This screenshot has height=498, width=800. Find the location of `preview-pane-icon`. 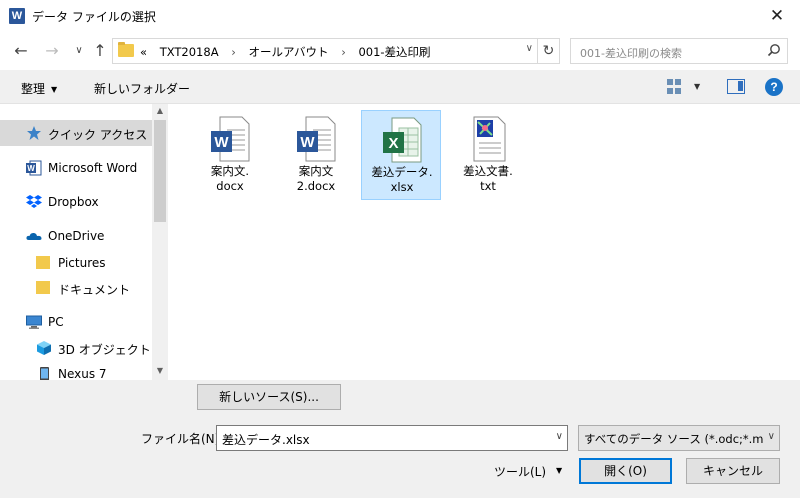

preview-pane-icon is located at coordinates (736, 86).